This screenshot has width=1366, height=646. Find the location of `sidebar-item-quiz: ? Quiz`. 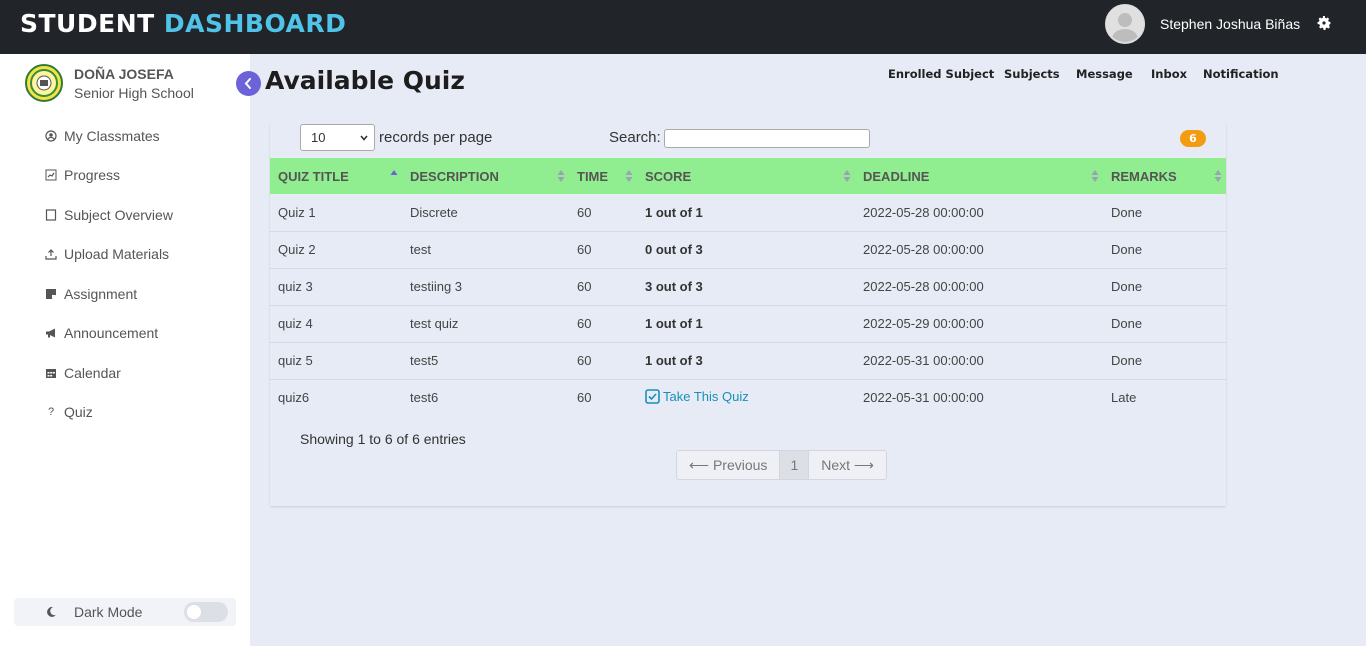

sidebar-item-quiz: ? Quiz is located at coordinates (144, 413).